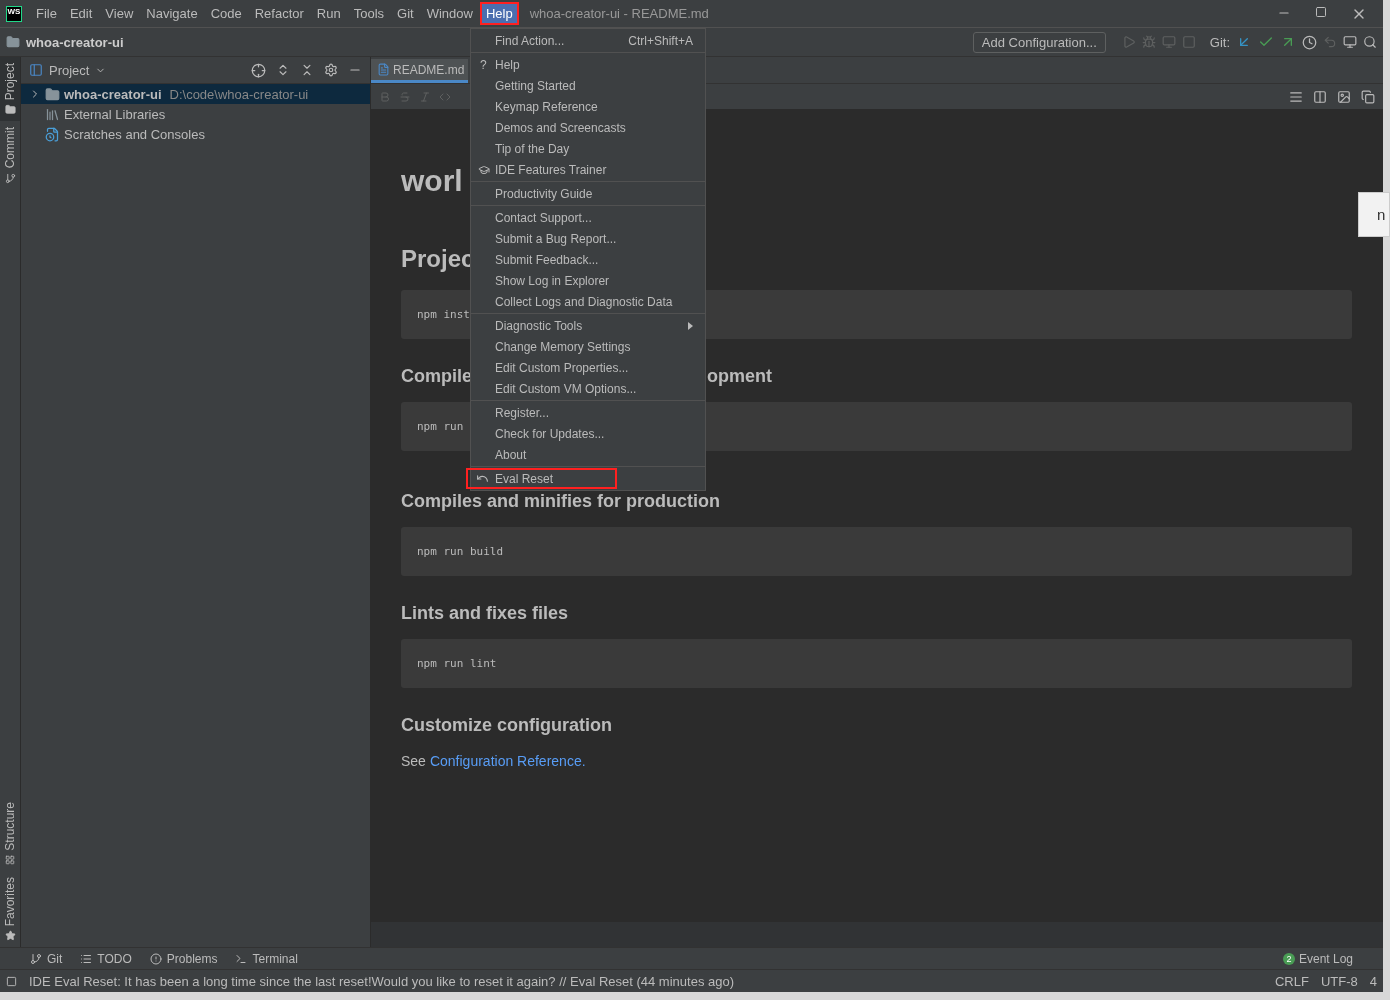 Image resolution: width=1390 pixels, height=1000 pixels. I want to click on status-item: CRLF, so click(1291, 981).